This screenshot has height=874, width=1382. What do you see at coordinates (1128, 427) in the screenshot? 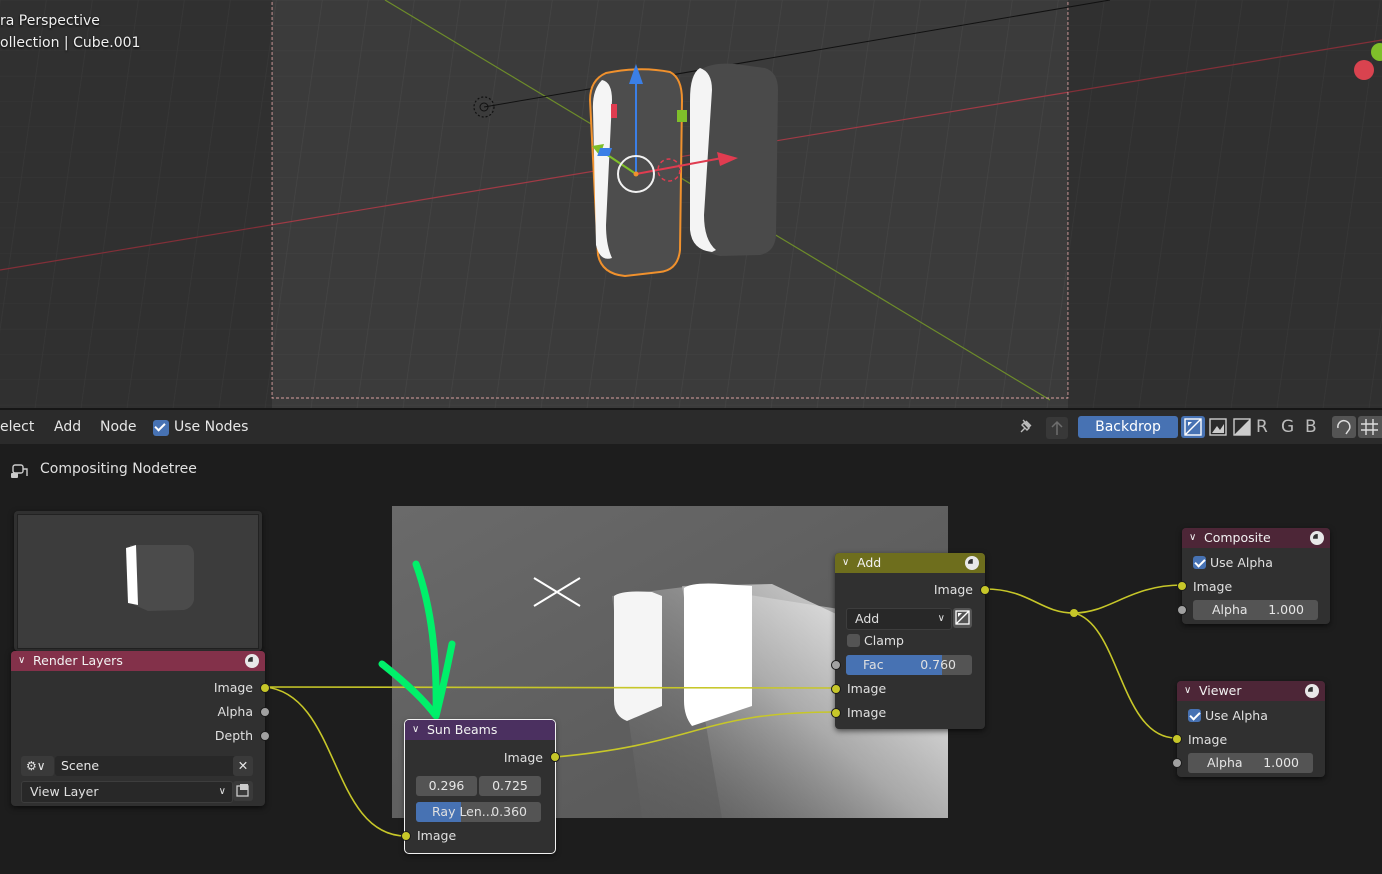
I see `backdrop-button: Backdrop` at bounding box center [1128, 427].